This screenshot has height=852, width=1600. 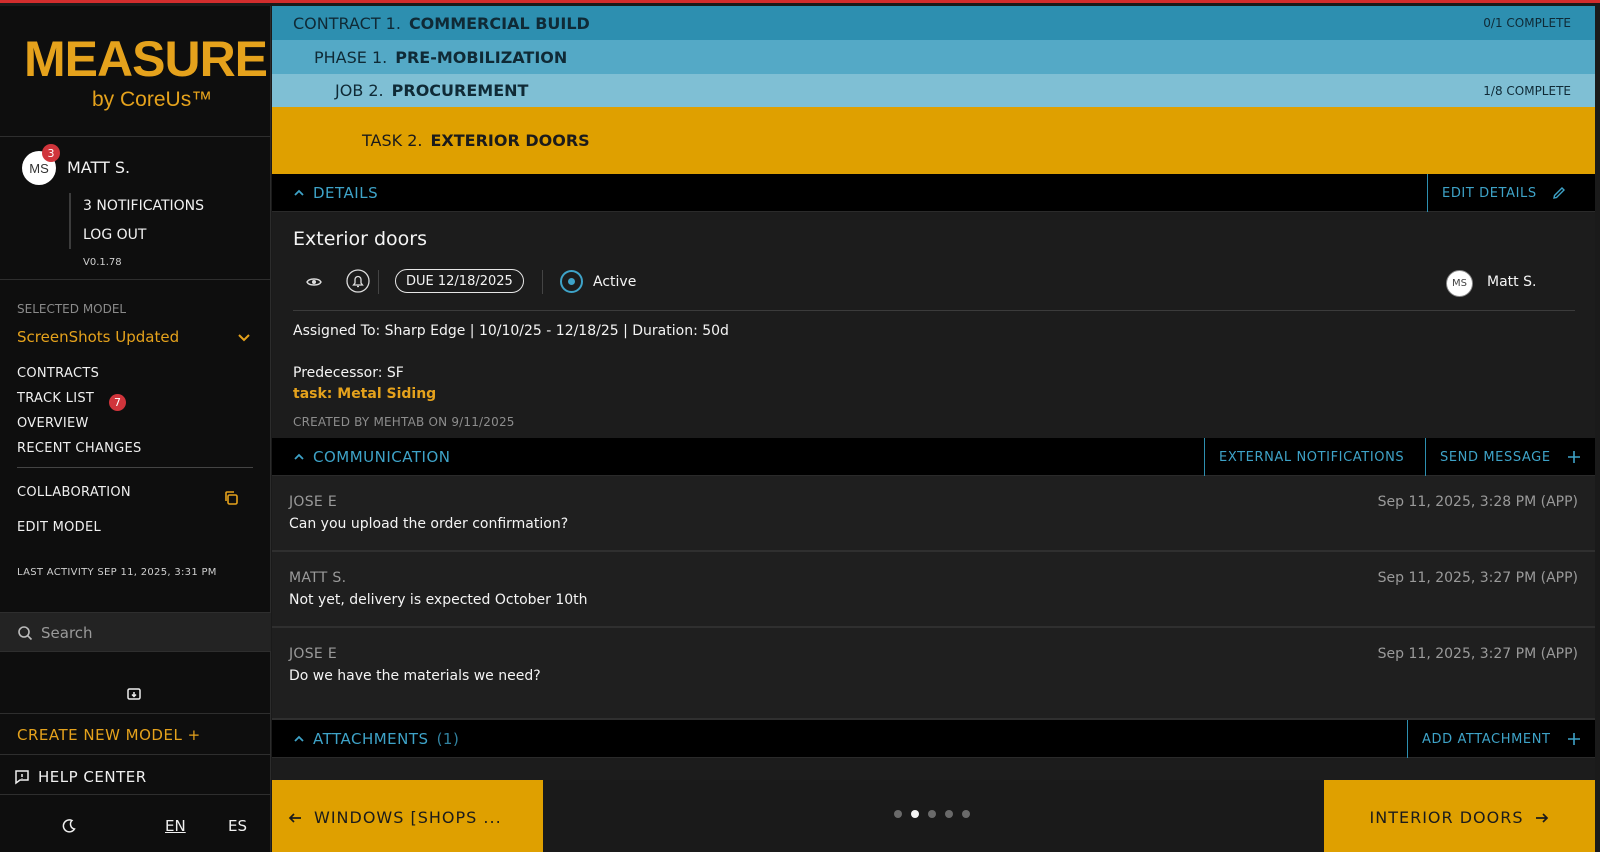 What do you see at coordinates (318, 578) in the screenshot?
I see `message-author: MATT S.` at bounding box center [318, 578].